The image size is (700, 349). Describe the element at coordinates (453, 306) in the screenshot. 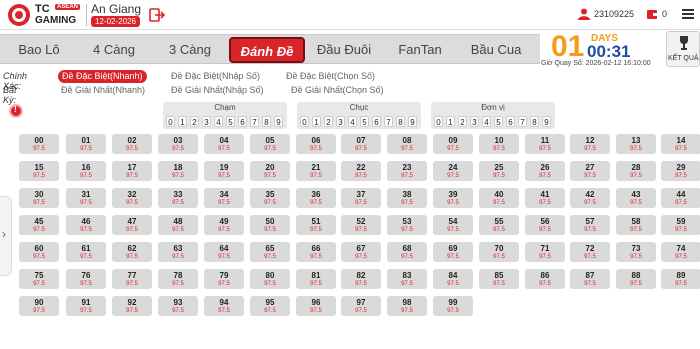

I see `number-cell: 99 97.5` at that location.